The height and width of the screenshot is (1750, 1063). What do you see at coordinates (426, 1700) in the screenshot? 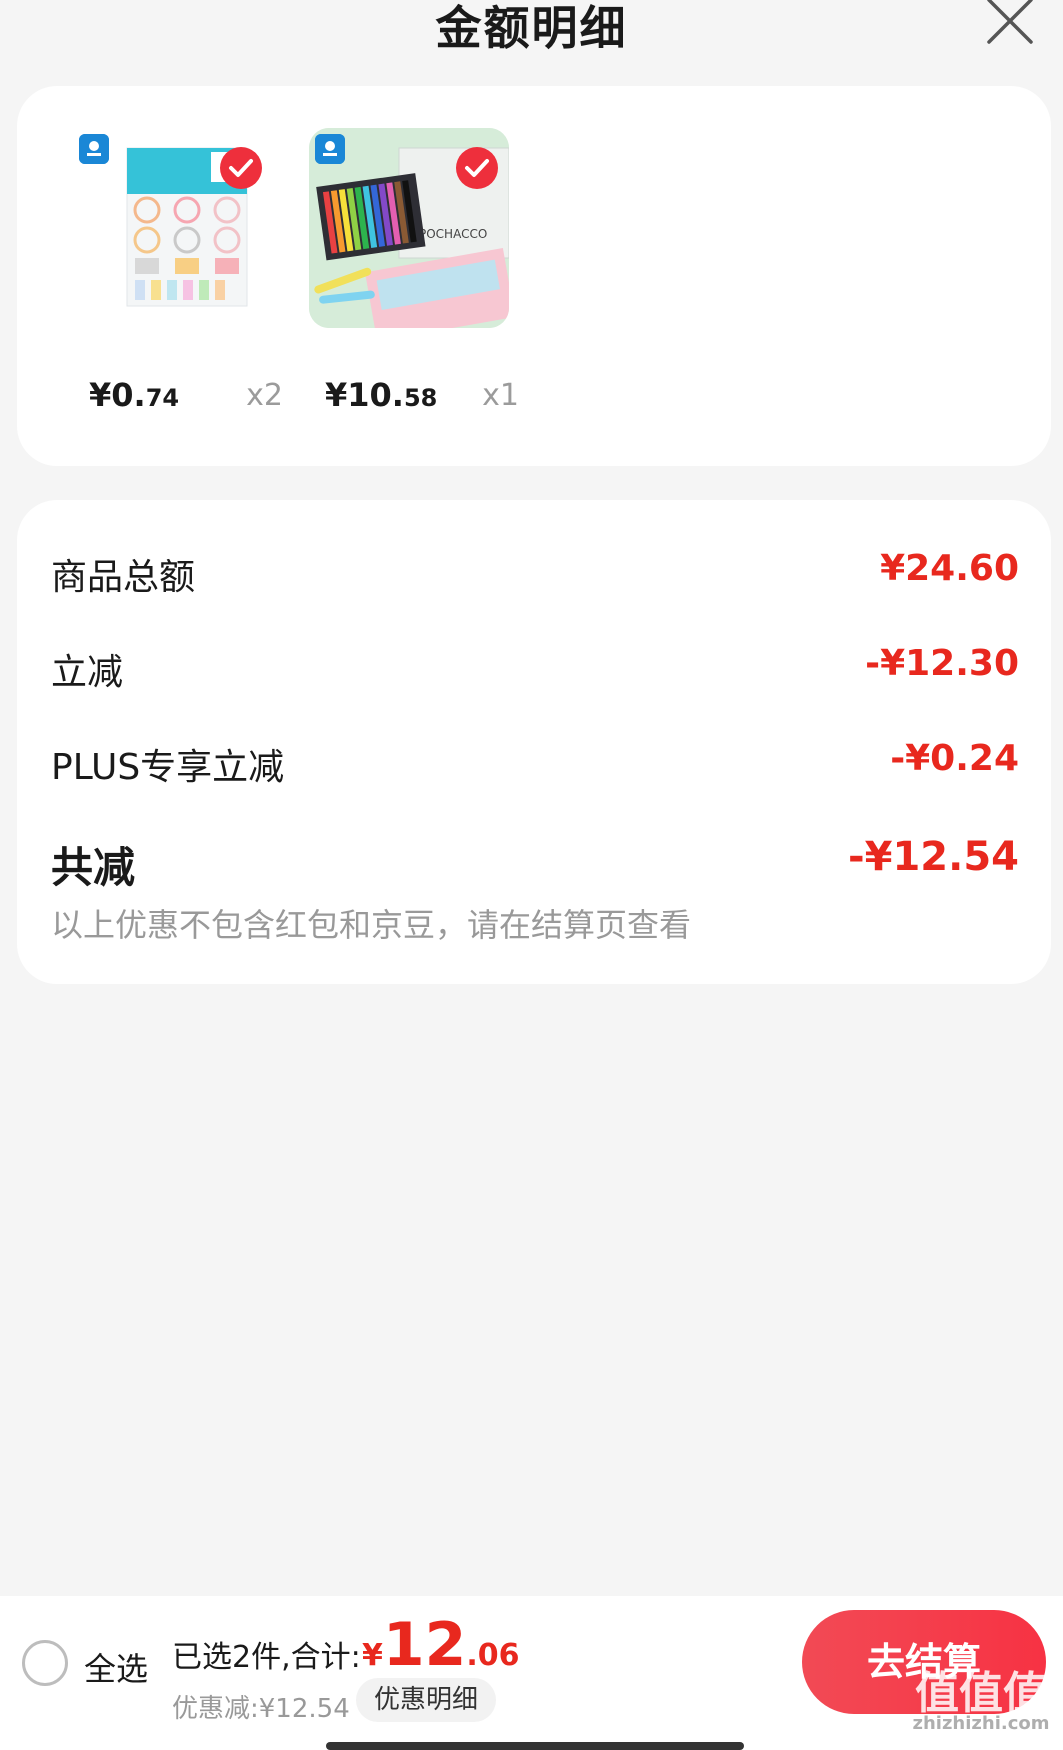
I see `discount-detail-button: 优惠明细` at bounding box center [426, 1700].